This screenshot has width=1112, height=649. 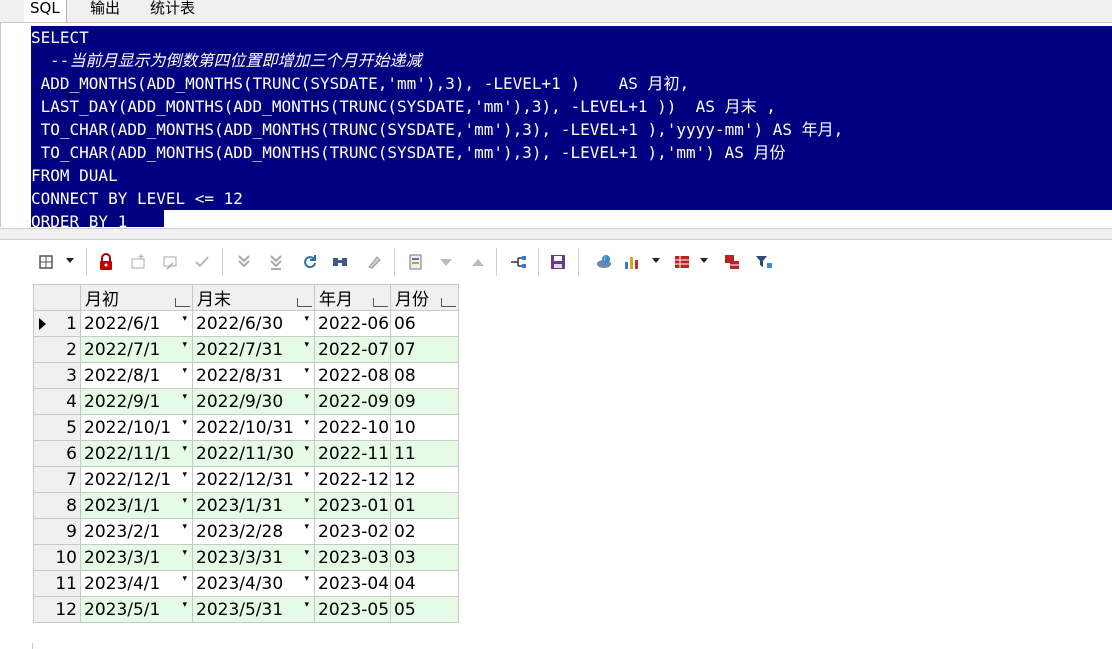 I want to click on sort-desc-icon, so click(x=446, y=262).